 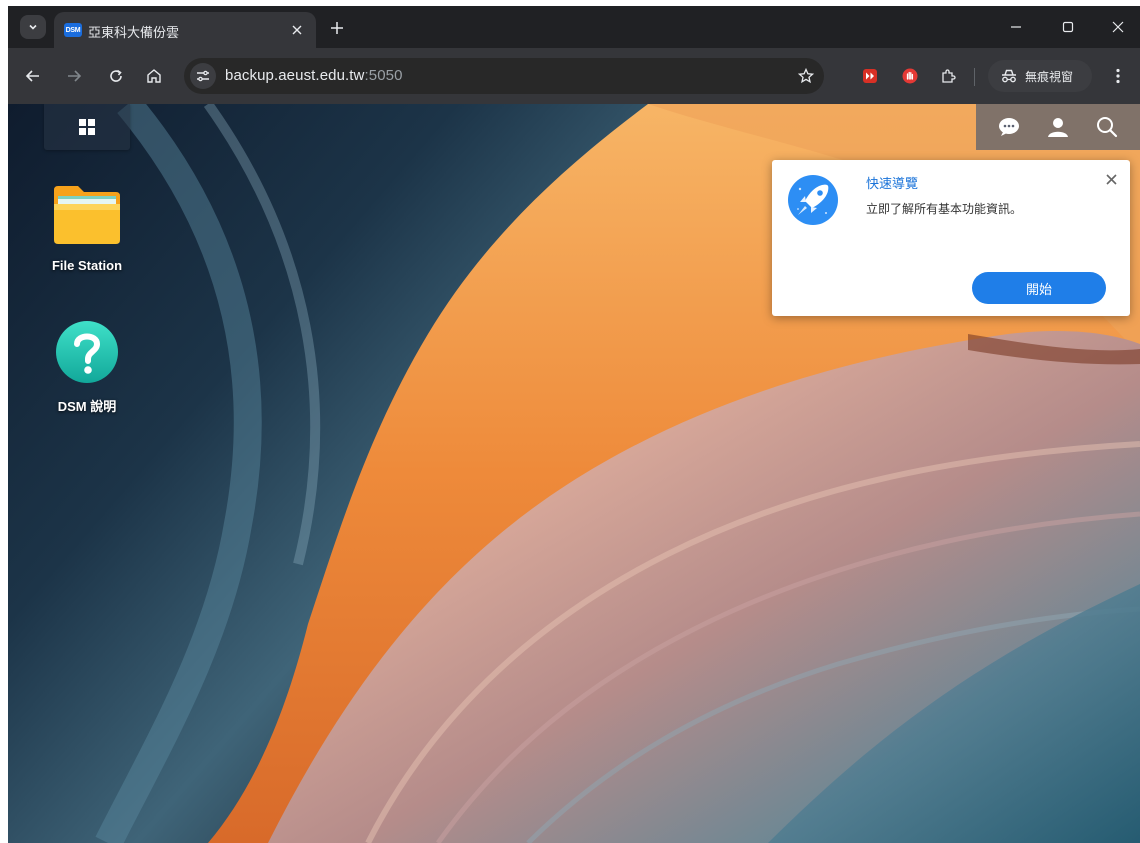 I want to click on site-info-button, so click(x=203, y=76).